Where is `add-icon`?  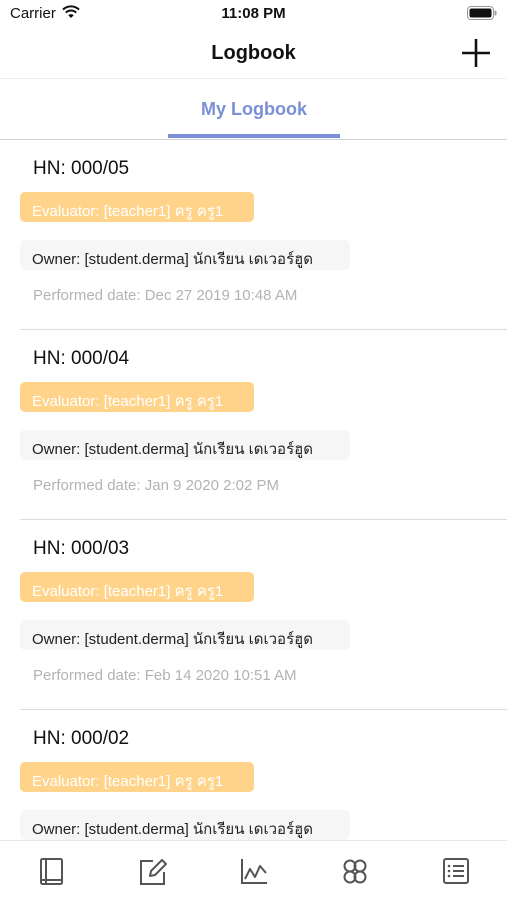 add-icon is located at coordinates (476, 53).